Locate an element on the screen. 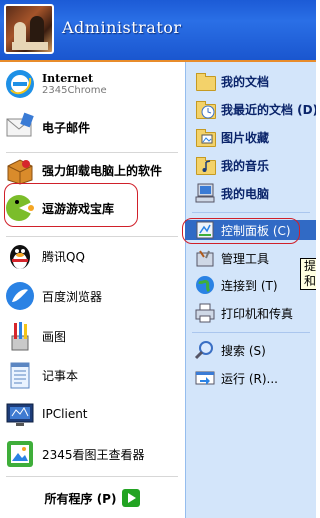 This screenshot has height=518, width=320. notepad-icon is located at coordinates (20, 375).